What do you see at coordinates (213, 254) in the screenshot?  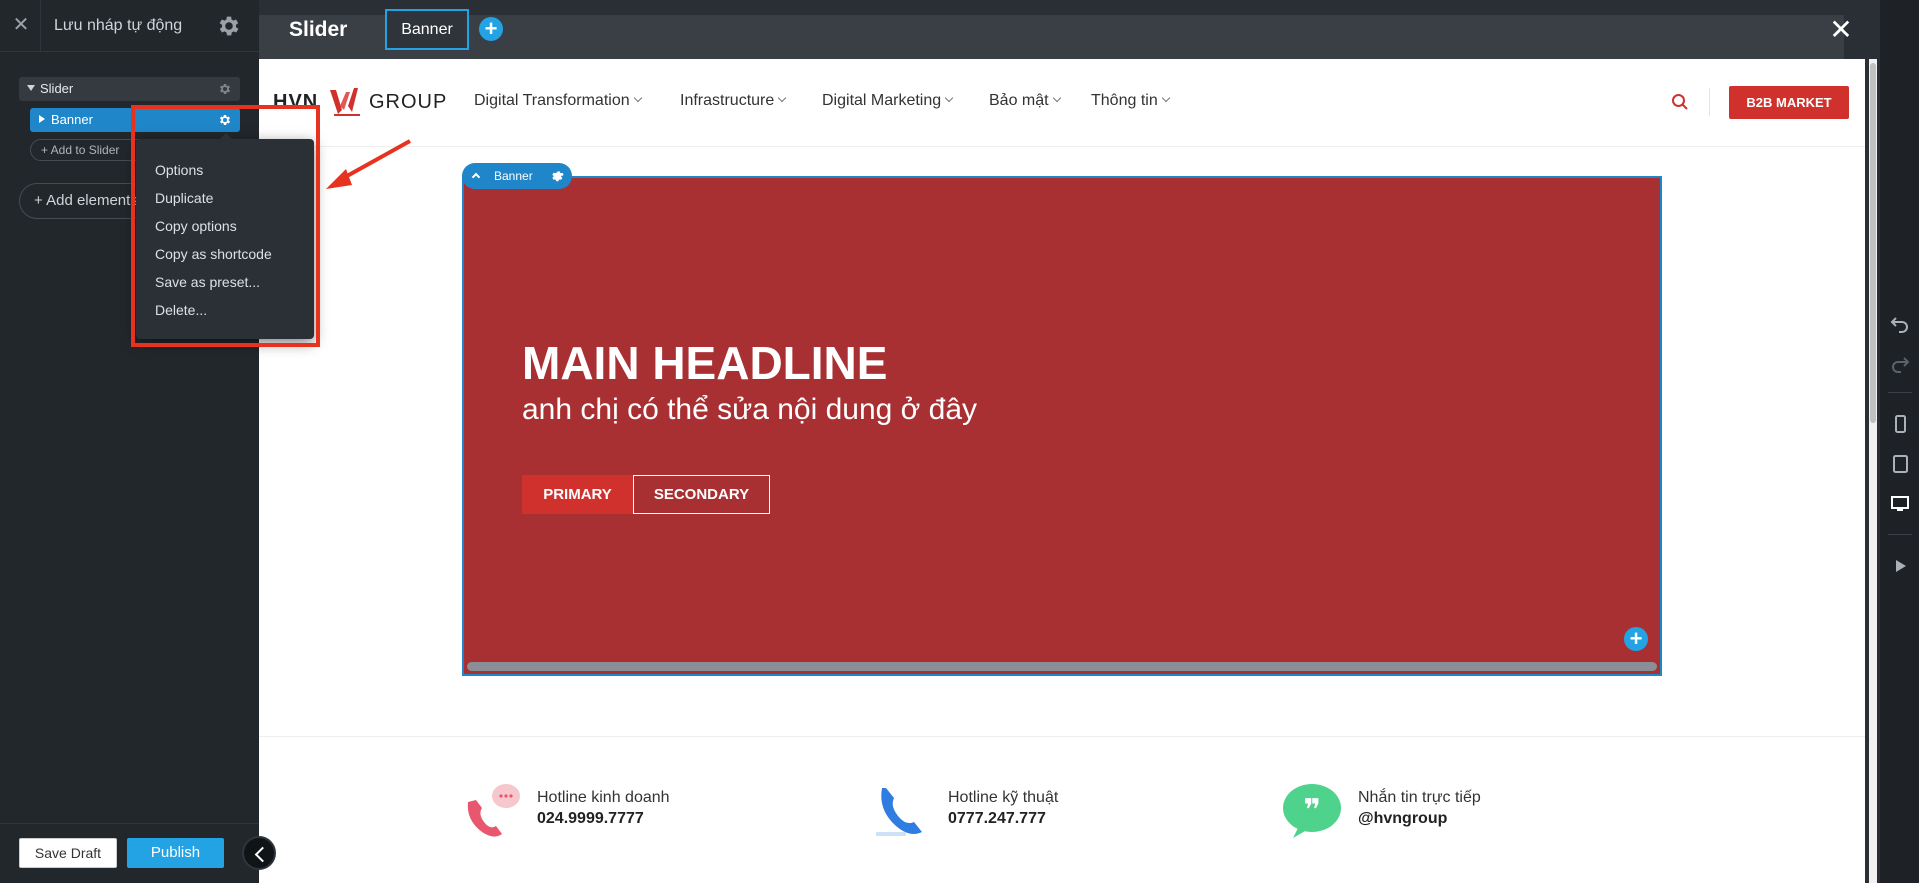 I see `menu-item-copy-shortcode: Copy as shortcode` at bounding box center [213, 254].